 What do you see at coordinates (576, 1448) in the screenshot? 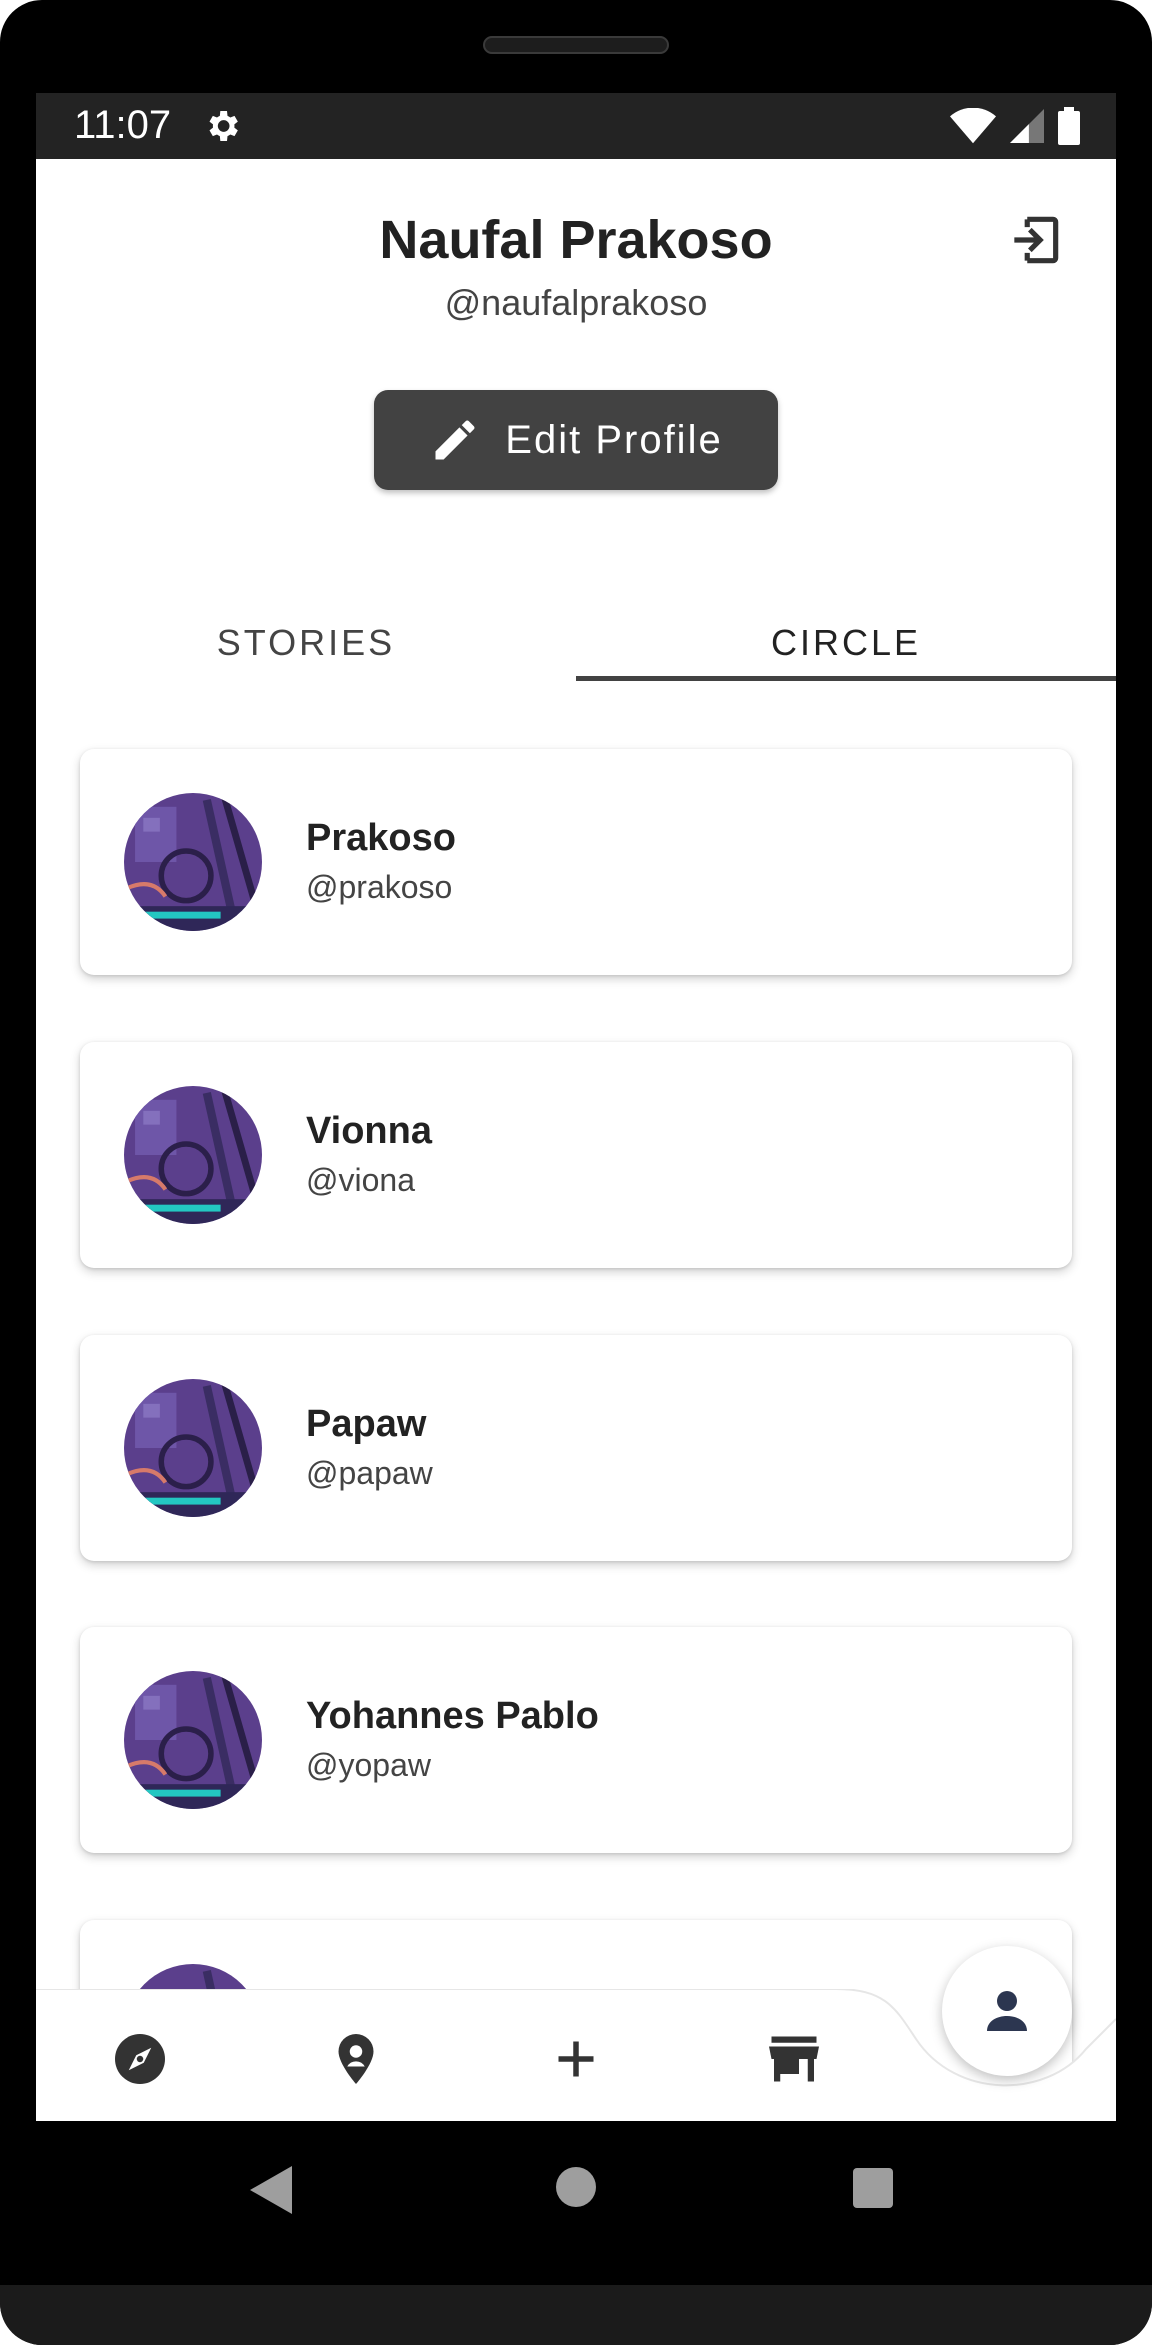
I see `circle-list-item: Papaw @papaw` at bounding box center [576, 1448].